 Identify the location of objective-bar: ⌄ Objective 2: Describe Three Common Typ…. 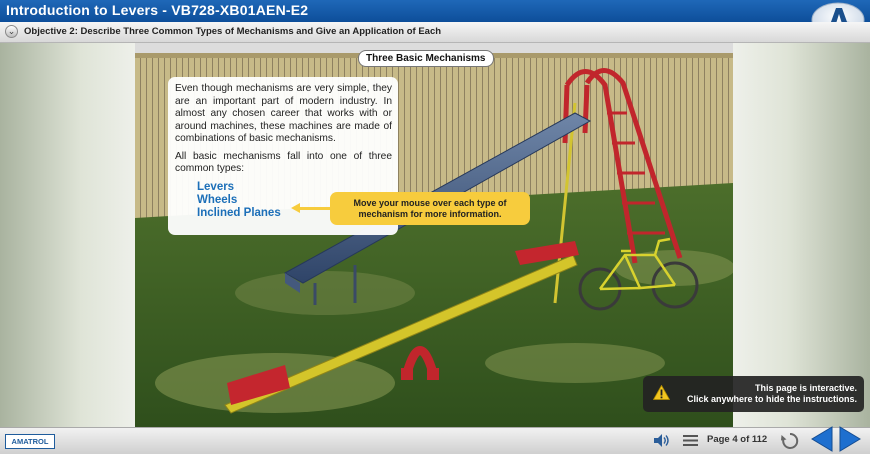
(435, 32).